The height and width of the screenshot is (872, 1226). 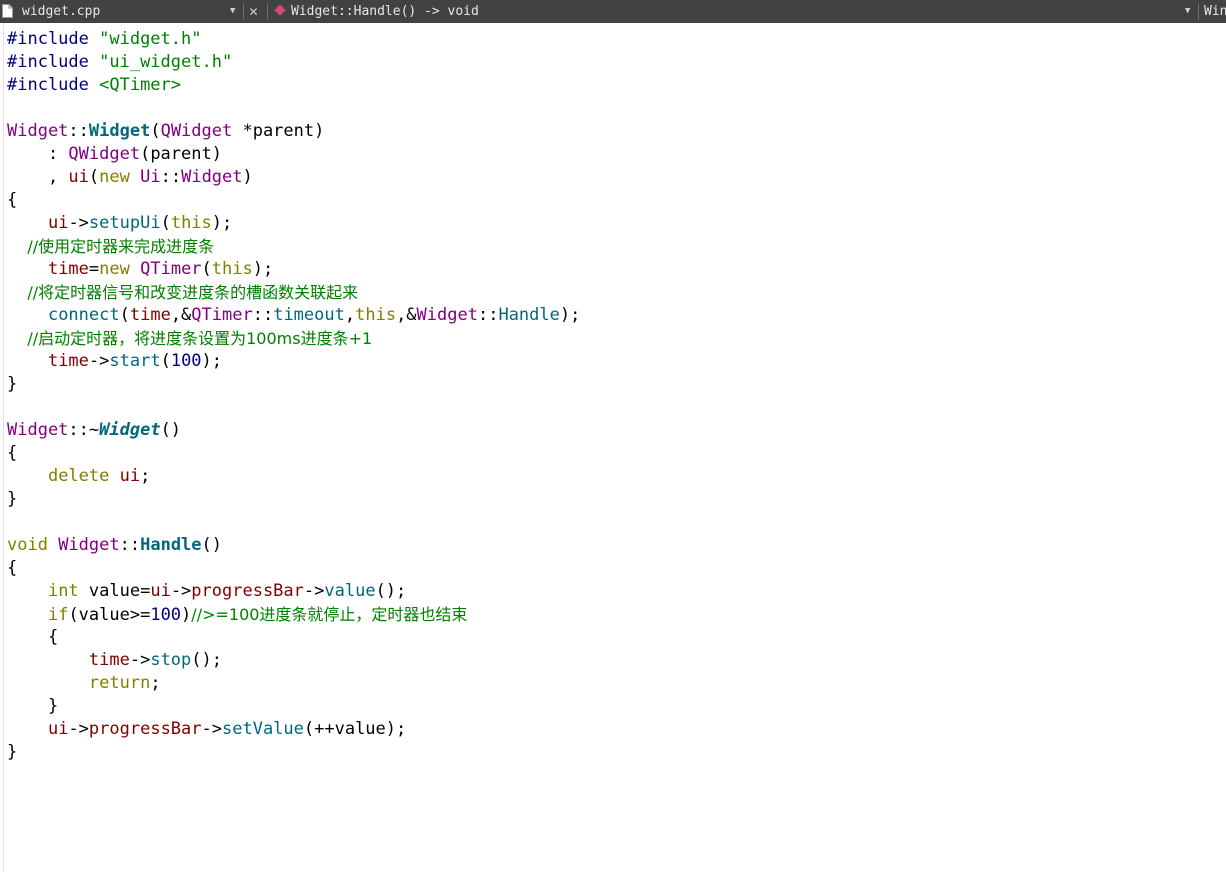 What do you see at coordinates (114, 591) in the screenshot?
I see `code-token: value=` at bounding box center [114, 591].